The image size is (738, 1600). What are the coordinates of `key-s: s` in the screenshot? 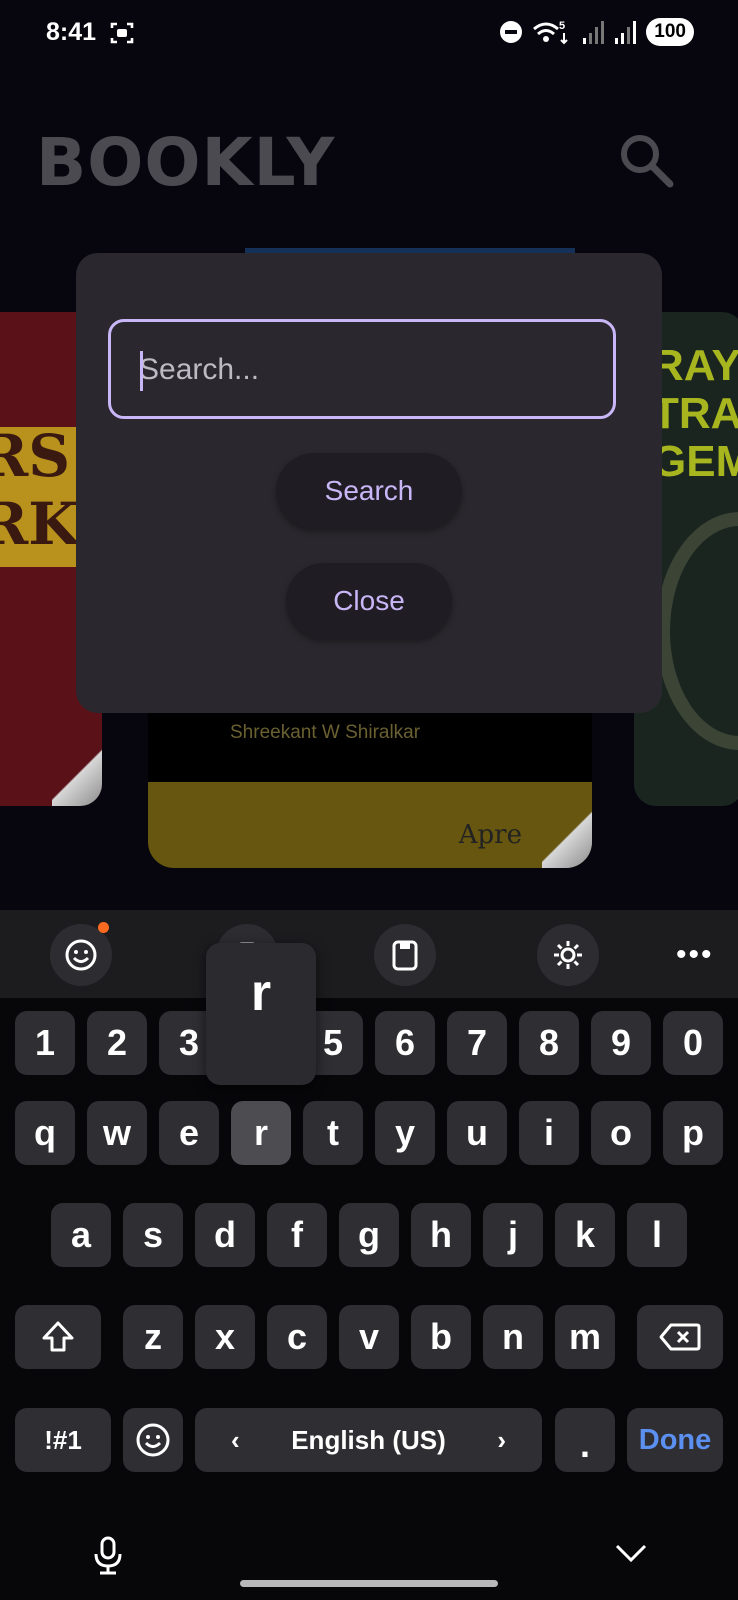 It's located at (153, 1235).